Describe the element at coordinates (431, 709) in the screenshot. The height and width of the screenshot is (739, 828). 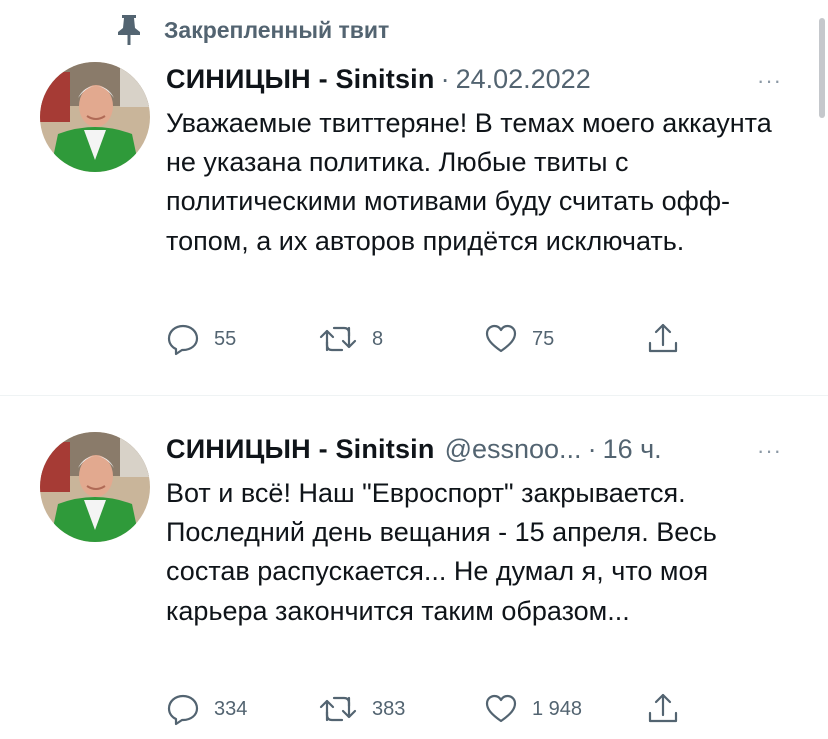
I see `tweet-actions: 334 383 1 948` at that location.